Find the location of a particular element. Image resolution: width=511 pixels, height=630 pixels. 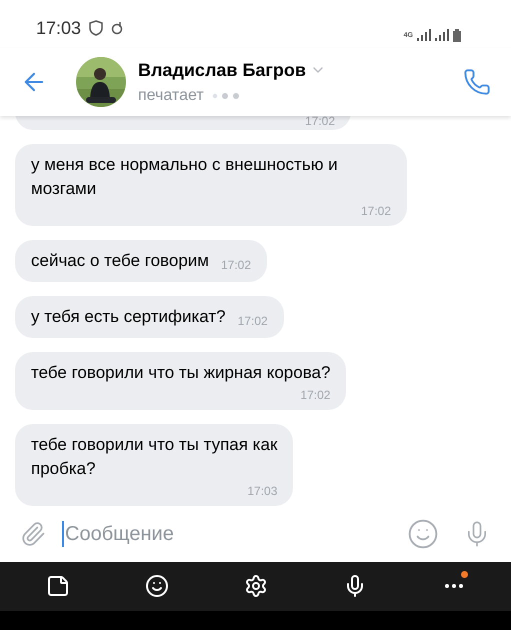

shield-icon is located at coordinates (96, 28).